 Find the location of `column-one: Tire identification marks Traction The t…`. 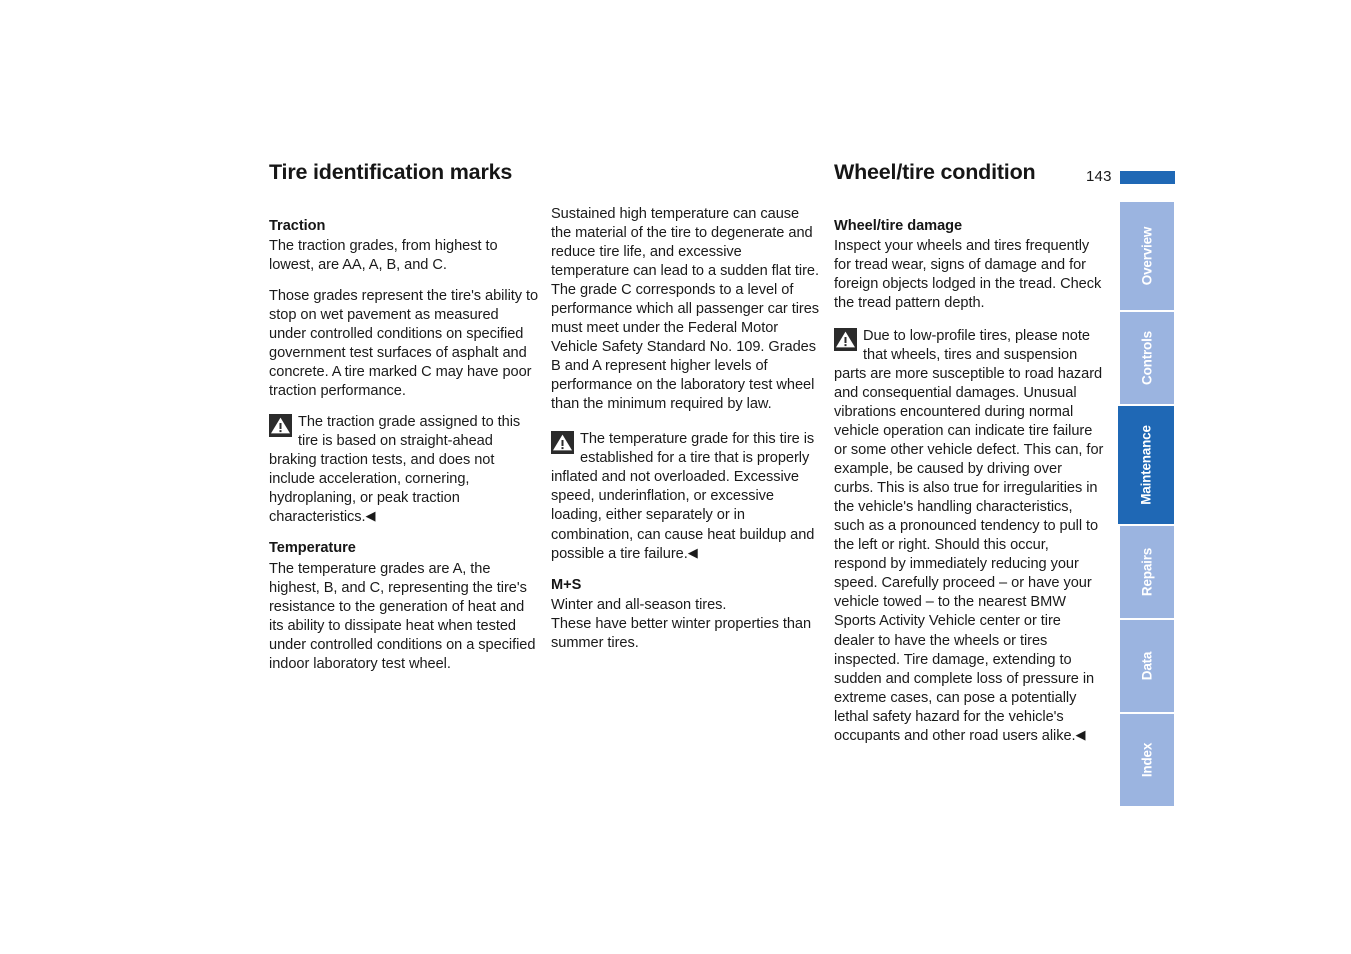

column-one: Tire identification marks Traction The t… is located at coordinates (404, 423).